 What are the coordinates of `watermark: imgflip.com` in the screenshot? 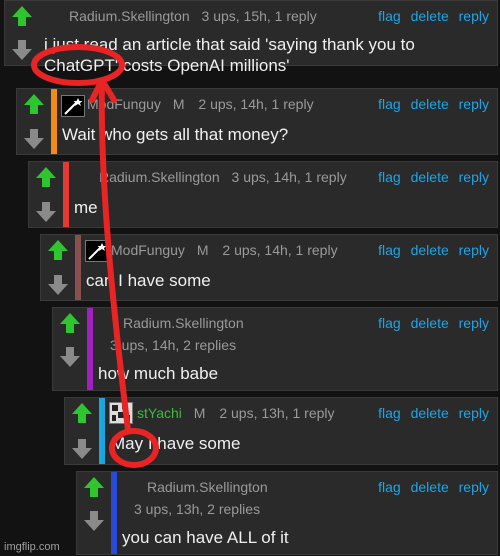 It's located at (32, 547).